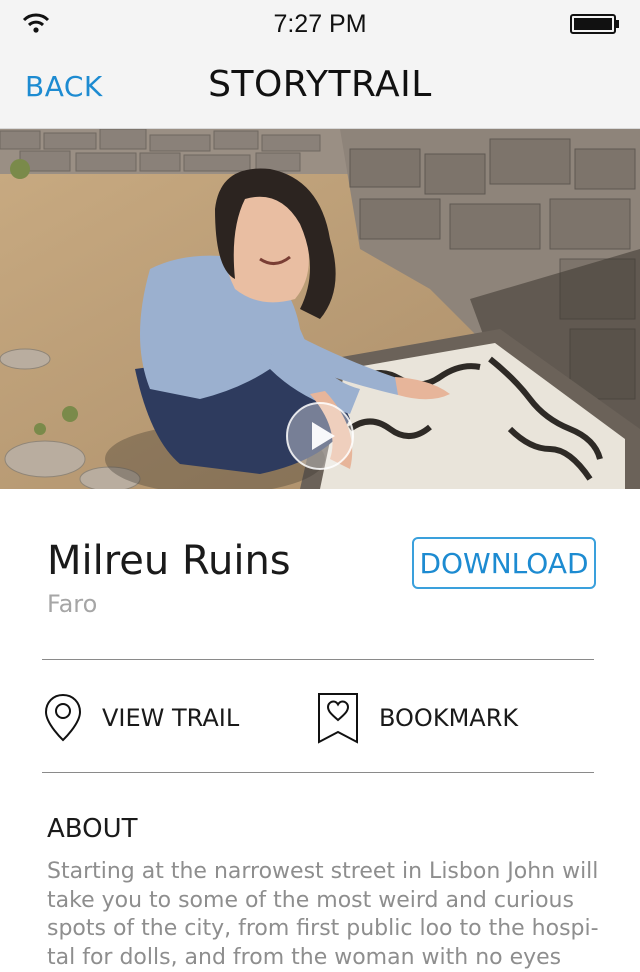  Describe the element at coordinates (171, 718) in the screenshot. I see `view-trail-label: VIEW TRAIL` at that location.